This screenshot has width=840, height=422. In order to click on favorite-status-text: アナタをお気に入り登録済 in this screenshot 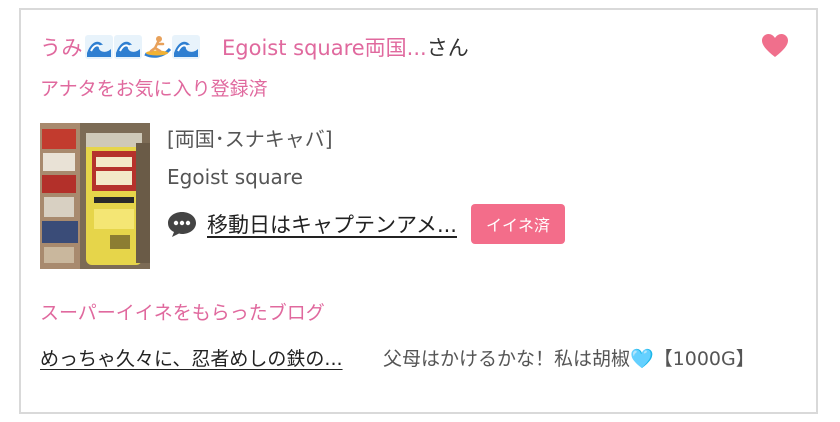, I will do `click(154, 89)`.